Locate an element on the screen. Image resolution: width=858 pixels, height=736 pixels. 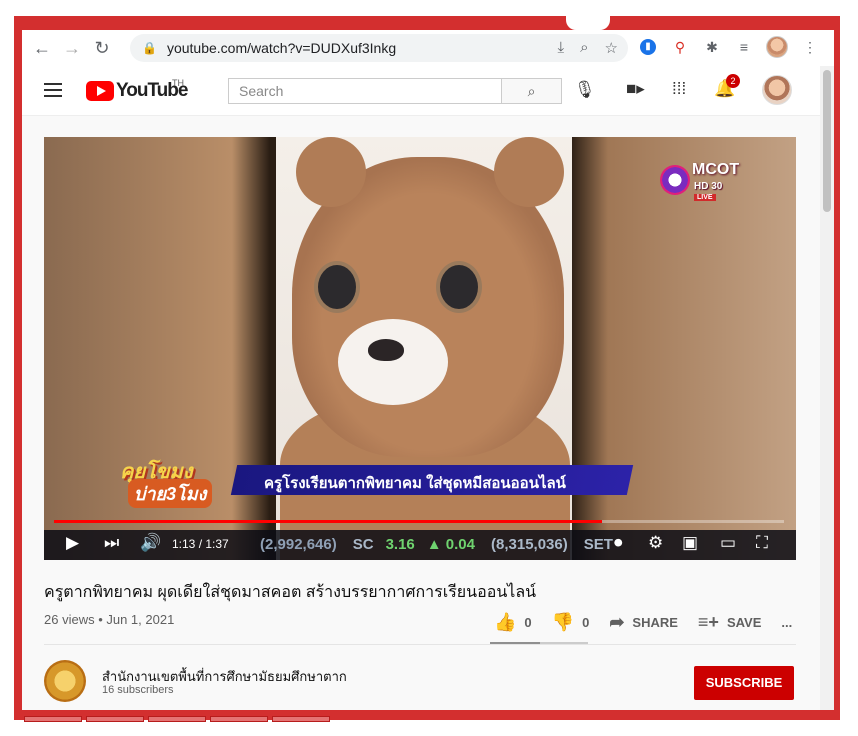
back-button: ← is located at coordinates (42, 48).